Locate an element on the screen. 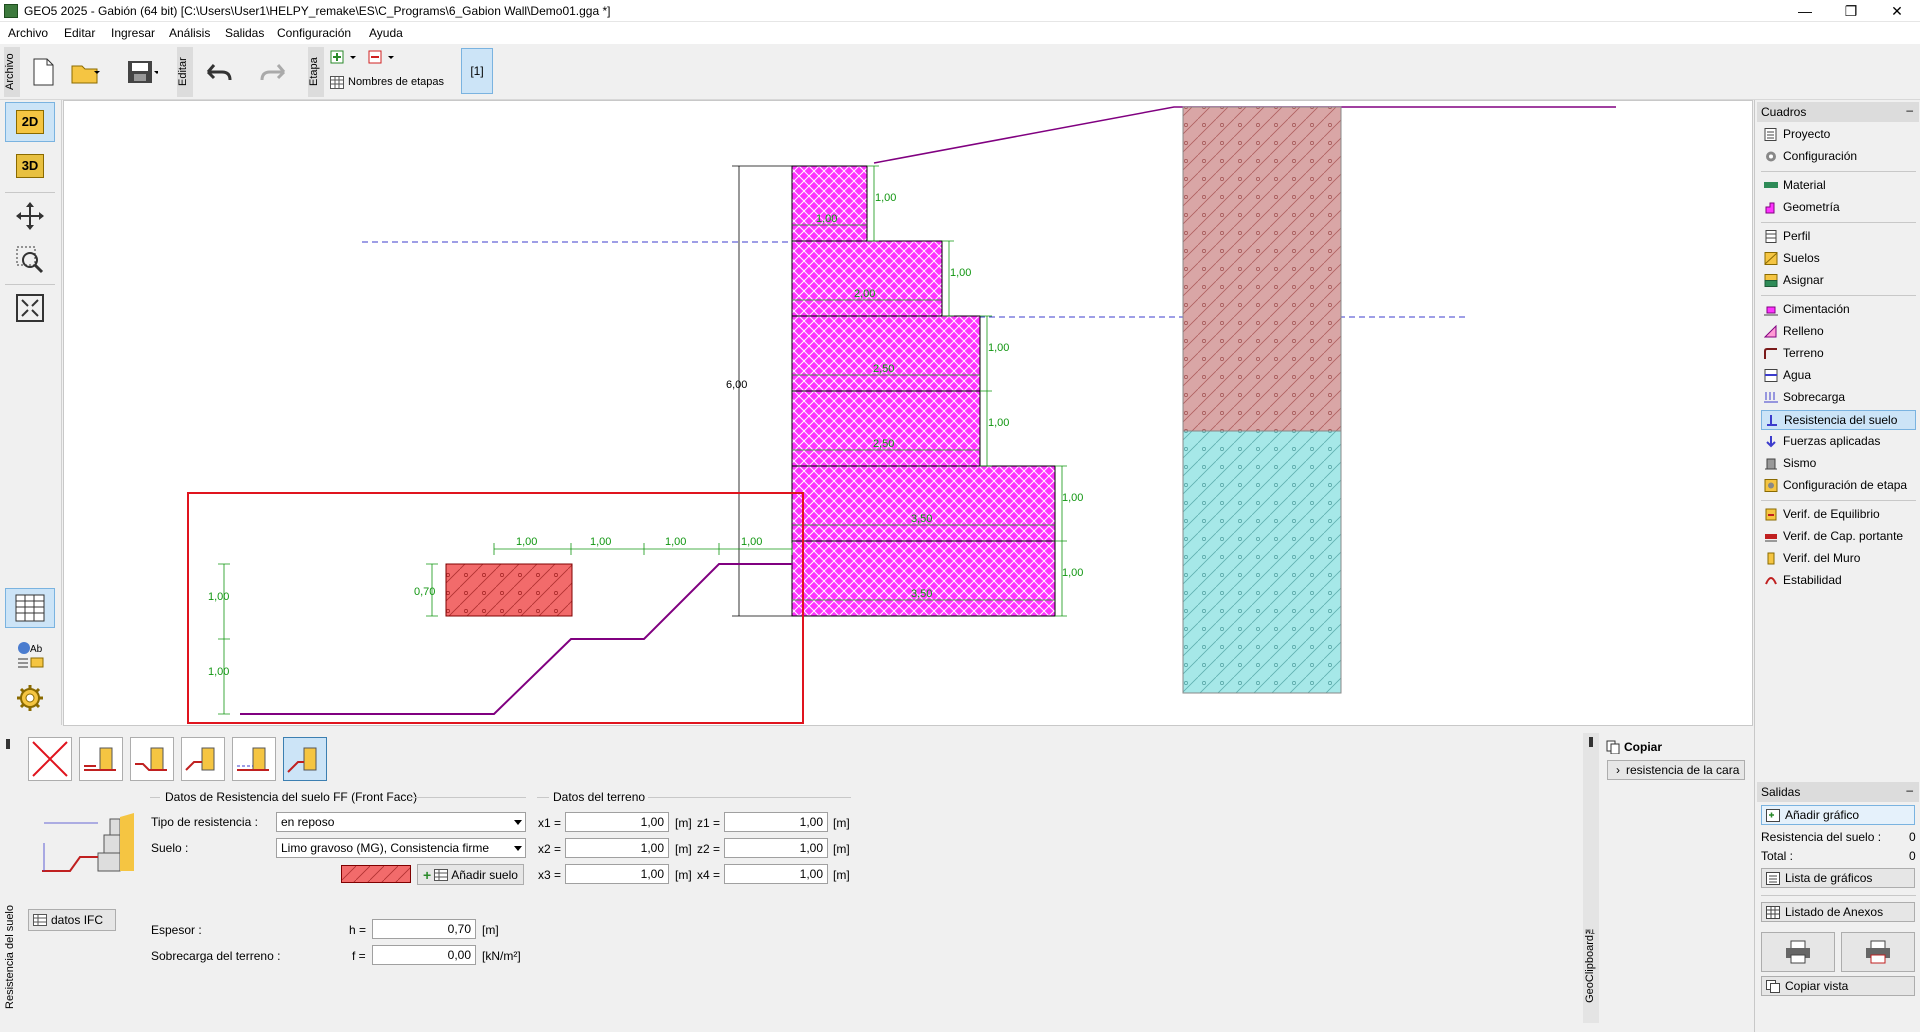 Image resolution: width=1920 pixels, height=1032 pixels. copy-face-resistance-button: › resistencia de la cara is located at coordinates (1676, 770).